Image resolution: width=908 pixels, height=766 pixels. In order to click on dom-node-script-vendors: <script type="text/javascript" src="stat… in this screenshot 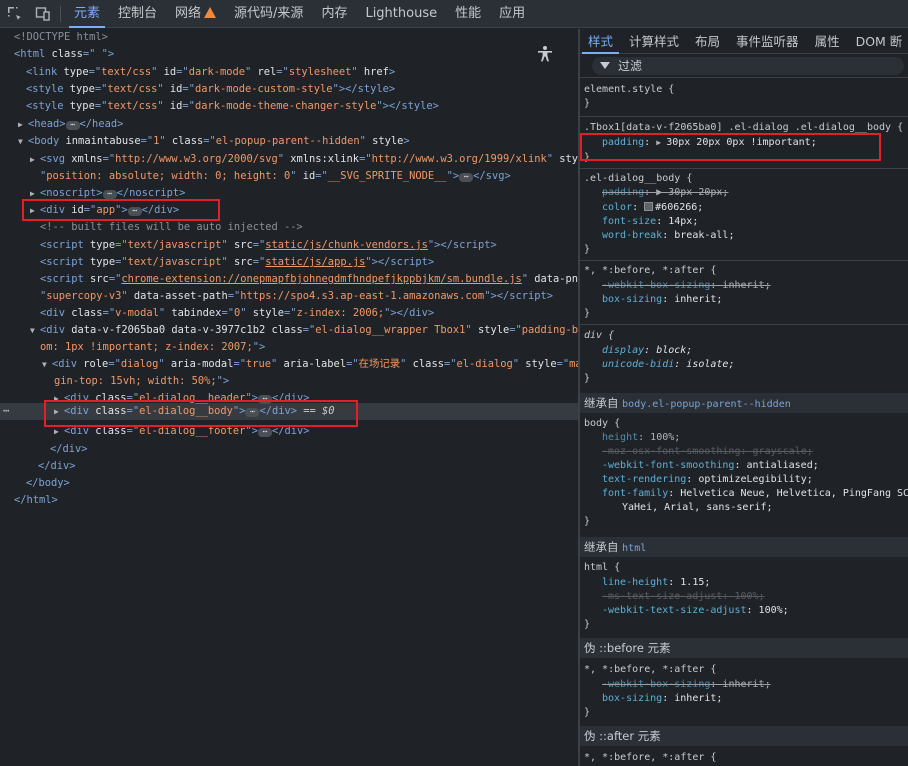, I will do `click(268, 245)`.